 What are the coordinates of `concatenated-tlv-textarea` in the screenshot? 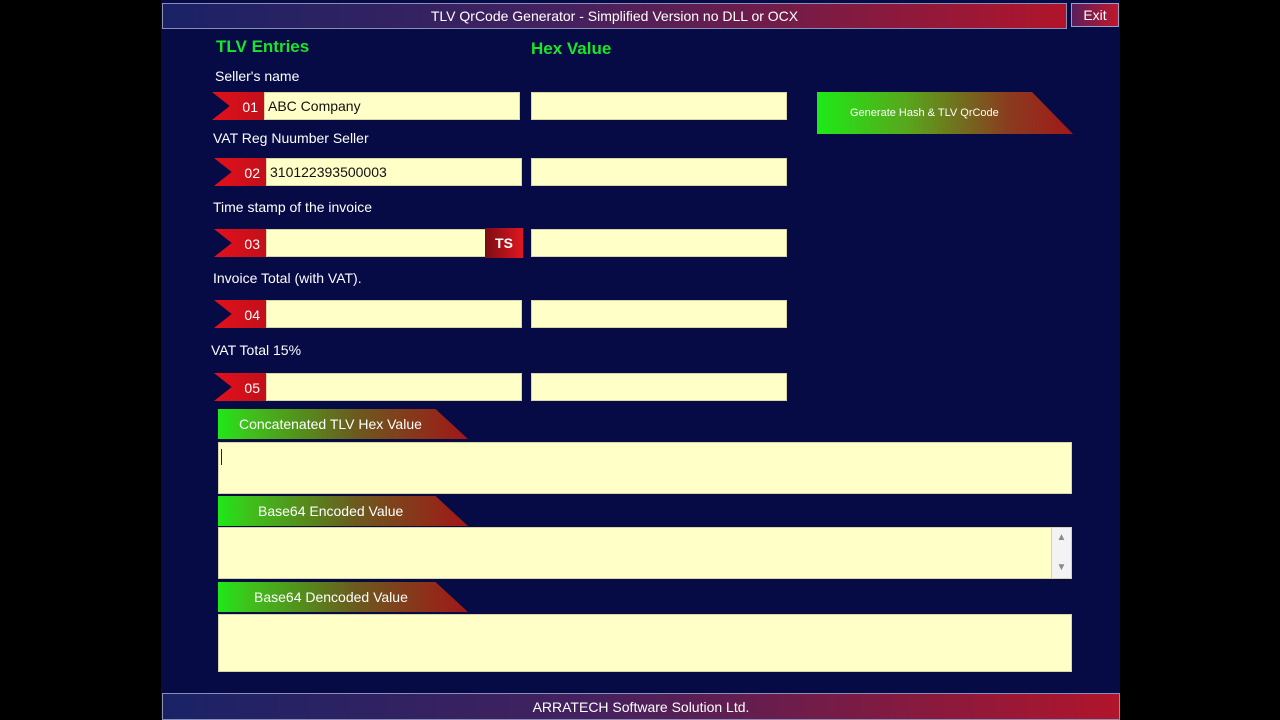 It's located at (645, 468).